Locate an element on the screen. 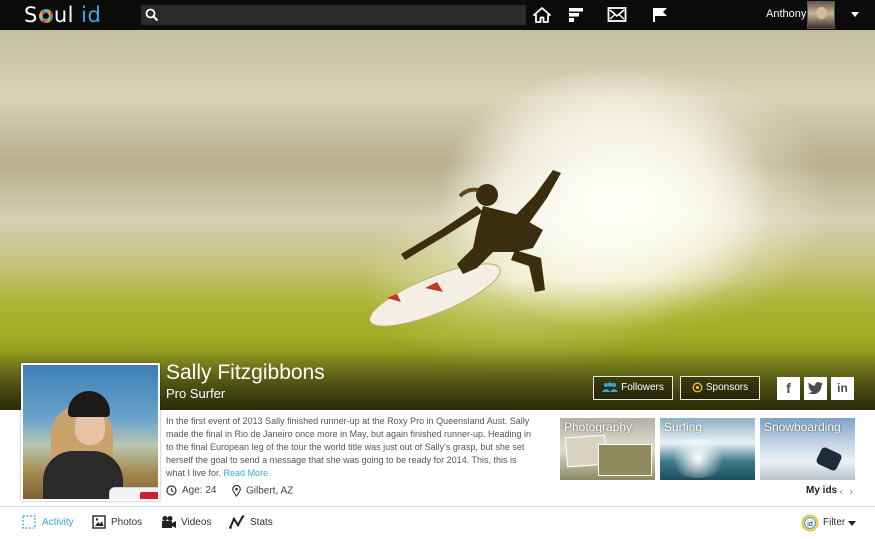 Image resolution: width=875 pixels, height=539 pixels. followers-button: Followers is located at coordinates (633, 388).